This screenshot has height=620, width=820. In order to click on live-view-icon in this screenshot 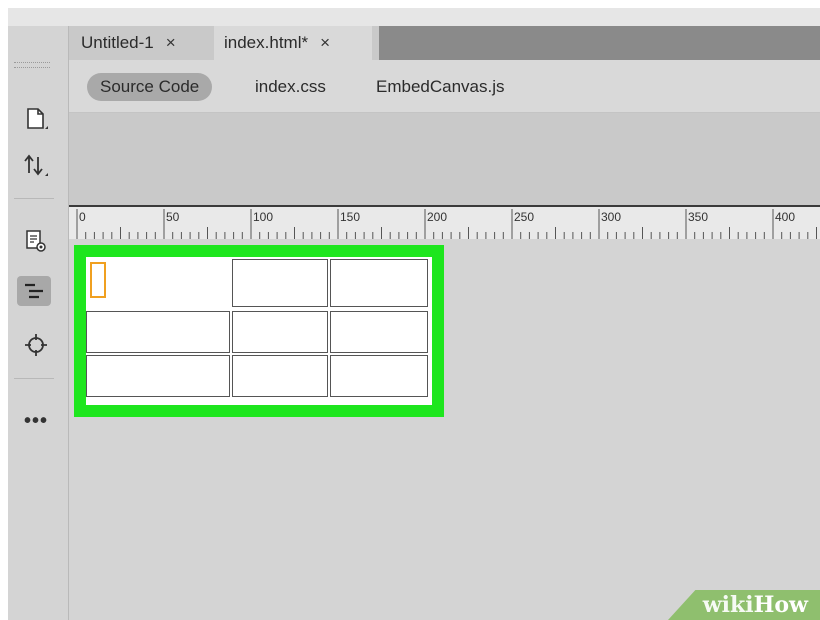, I will do `click(36, 241)`.